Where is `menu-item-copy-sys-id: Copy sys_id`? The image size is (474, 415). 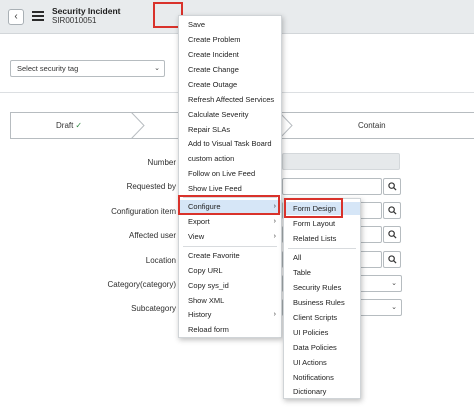 menu-item-copy-sys-id: Copy sys_id is located at coordinates (230, 285).